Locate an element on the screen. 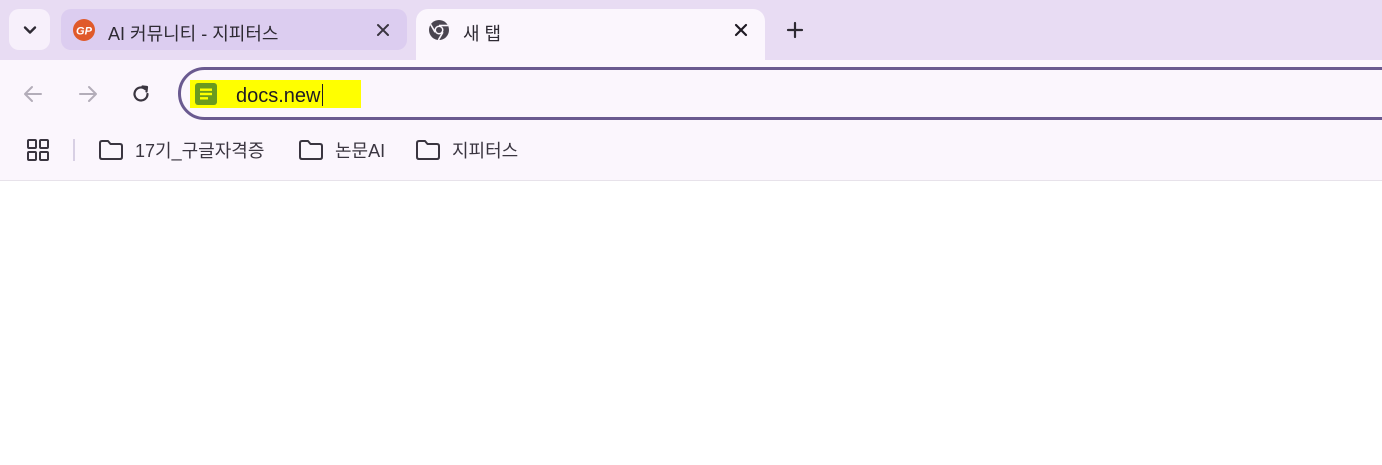 This screenshot has height=465, width=1382. gpters-logo-icon: GP is located at coordinates (84, 30).